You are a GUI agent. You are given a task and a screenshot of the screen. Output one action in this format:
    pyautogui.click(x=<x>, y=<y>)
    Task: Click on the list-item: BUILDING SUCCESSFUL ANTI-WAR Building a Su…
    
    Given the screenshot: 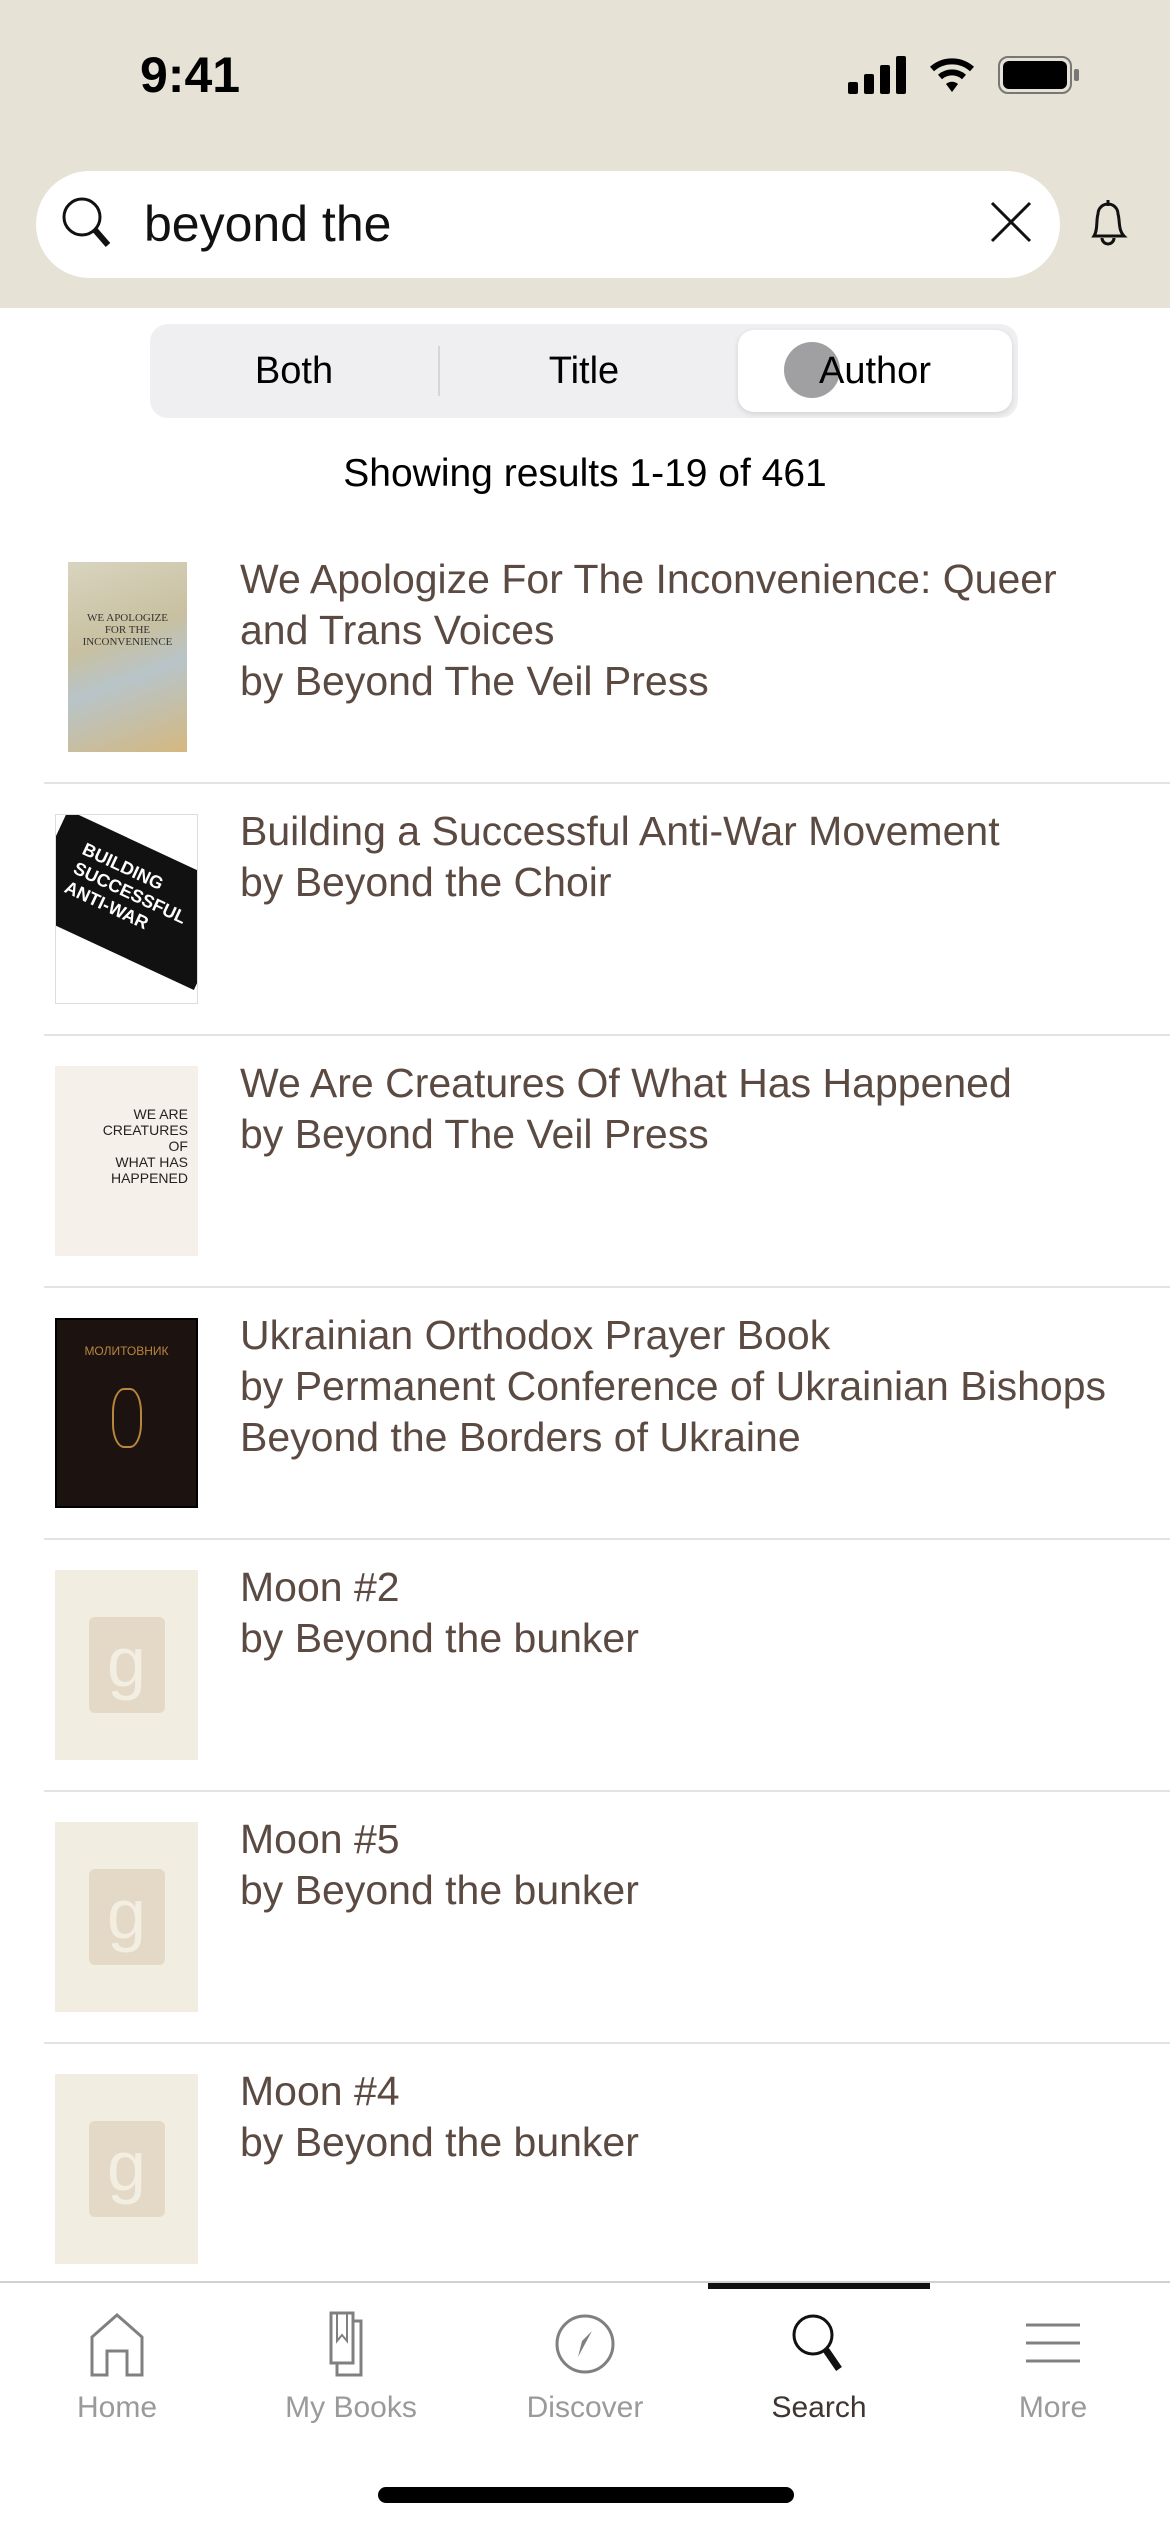 What is the action you would take?
    pyautogui.click(x=607, y=910)
    